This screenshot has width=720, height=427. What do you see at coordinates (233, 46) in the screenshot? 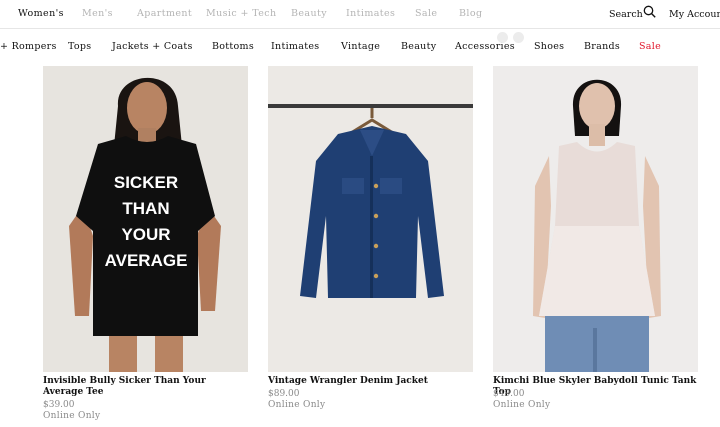
I see `cat-bottoms: Bottoms` at bounding box center [233, 46].